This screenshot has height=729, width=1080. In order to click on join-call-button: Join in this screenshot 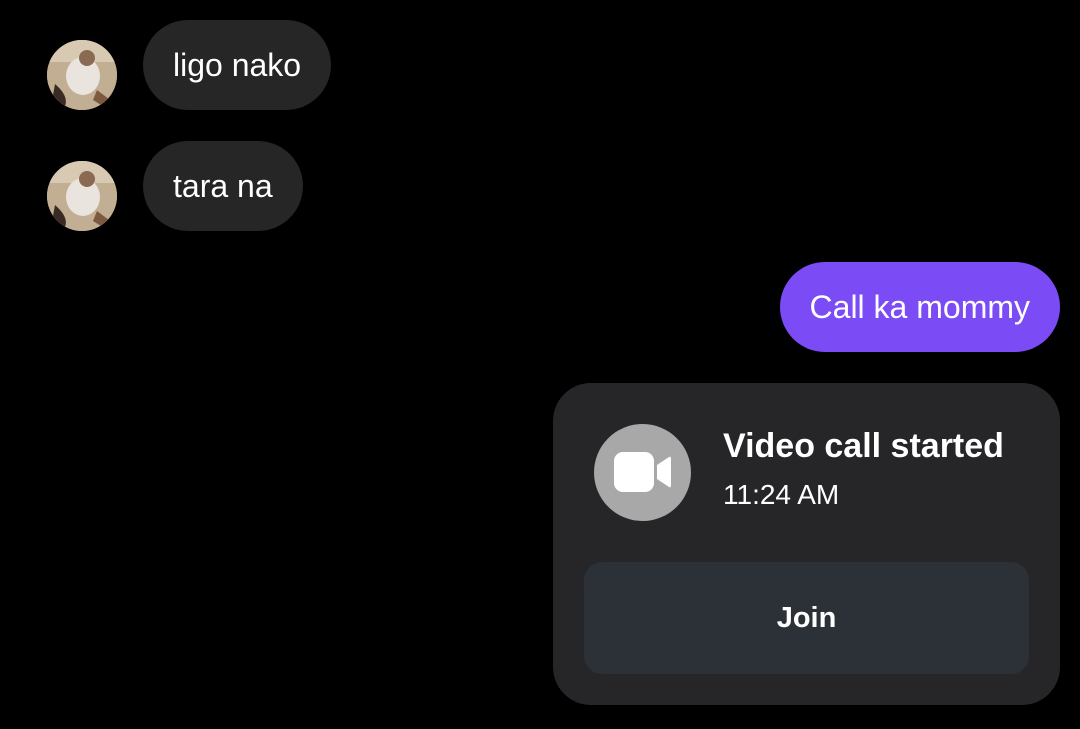, I will do `click(806, 618)`.